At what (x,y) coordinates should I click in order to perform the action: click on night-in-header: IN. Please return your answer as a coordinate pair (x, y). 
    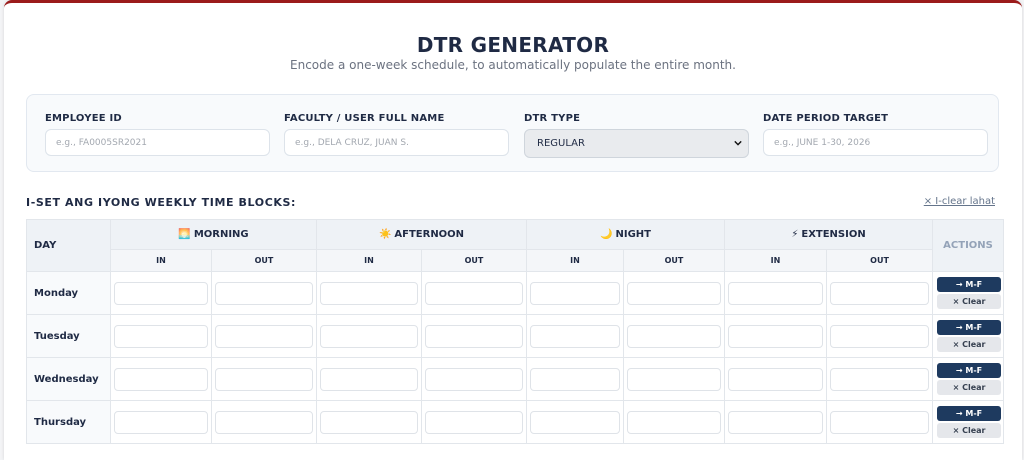
    Looking at the image, I should click on (575, 260).